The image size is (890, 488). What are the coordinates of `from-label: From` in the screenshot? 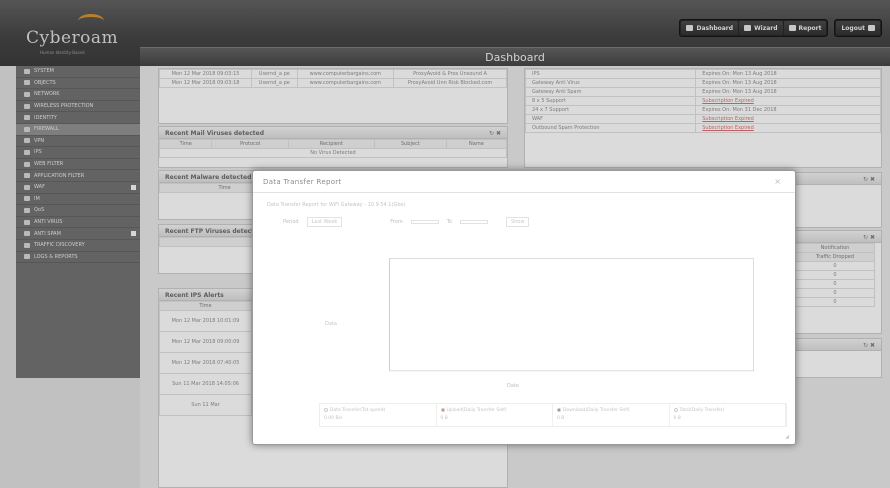 It's located at (396, 222).